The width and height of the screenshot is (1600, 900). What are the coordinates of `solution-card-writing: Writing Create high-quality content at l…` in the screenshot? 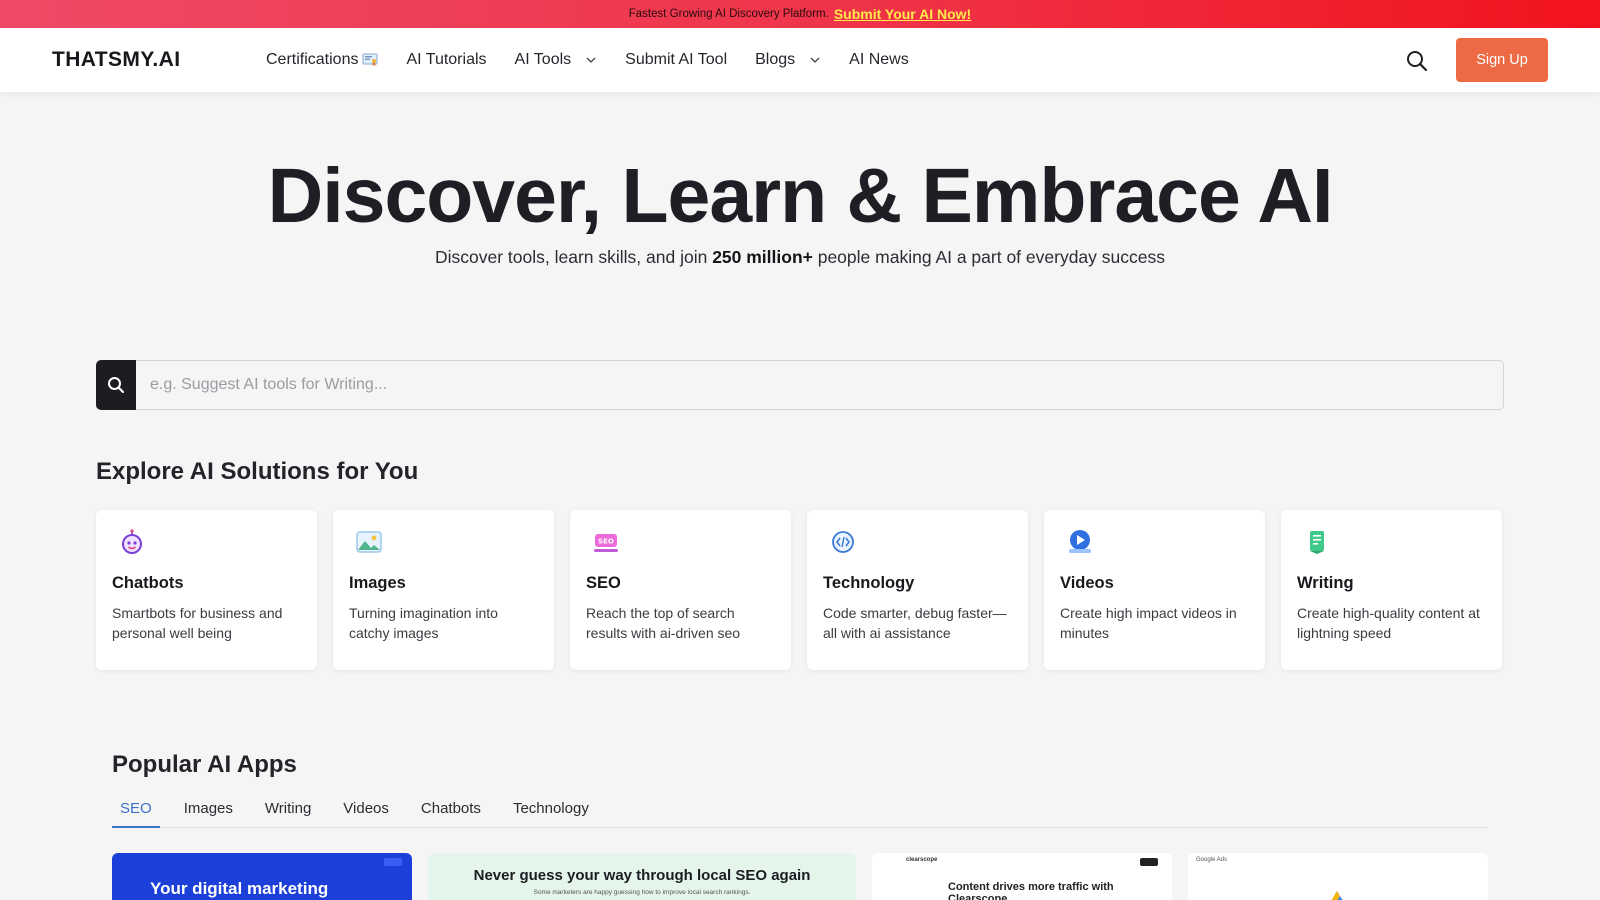 It's located at (1391, 590).